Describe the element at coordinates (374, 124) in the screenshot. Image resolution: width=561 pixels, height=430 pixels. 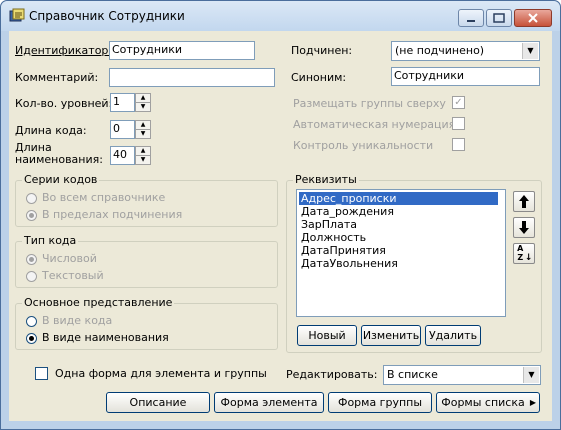
I see `auto-numbering-label: Автоматическая нумерация` at that location.